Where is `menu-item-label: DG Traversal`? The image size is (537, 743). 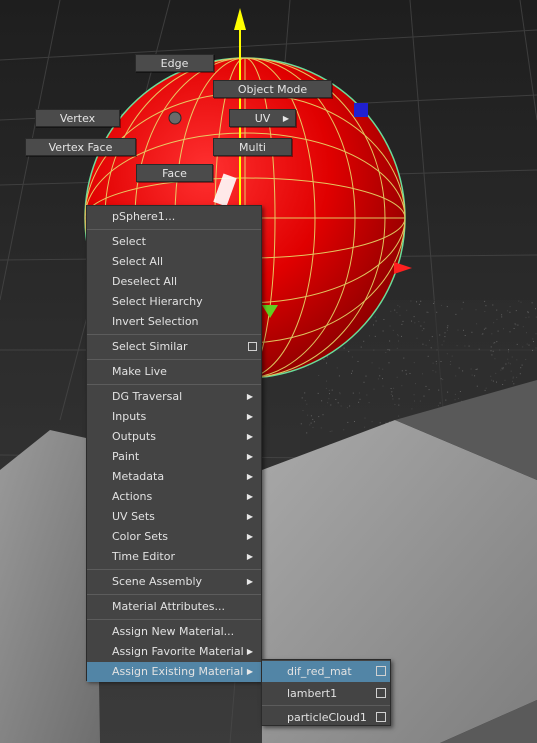
menu-item-label: DG Traversal is located at coordinates (147, 396).